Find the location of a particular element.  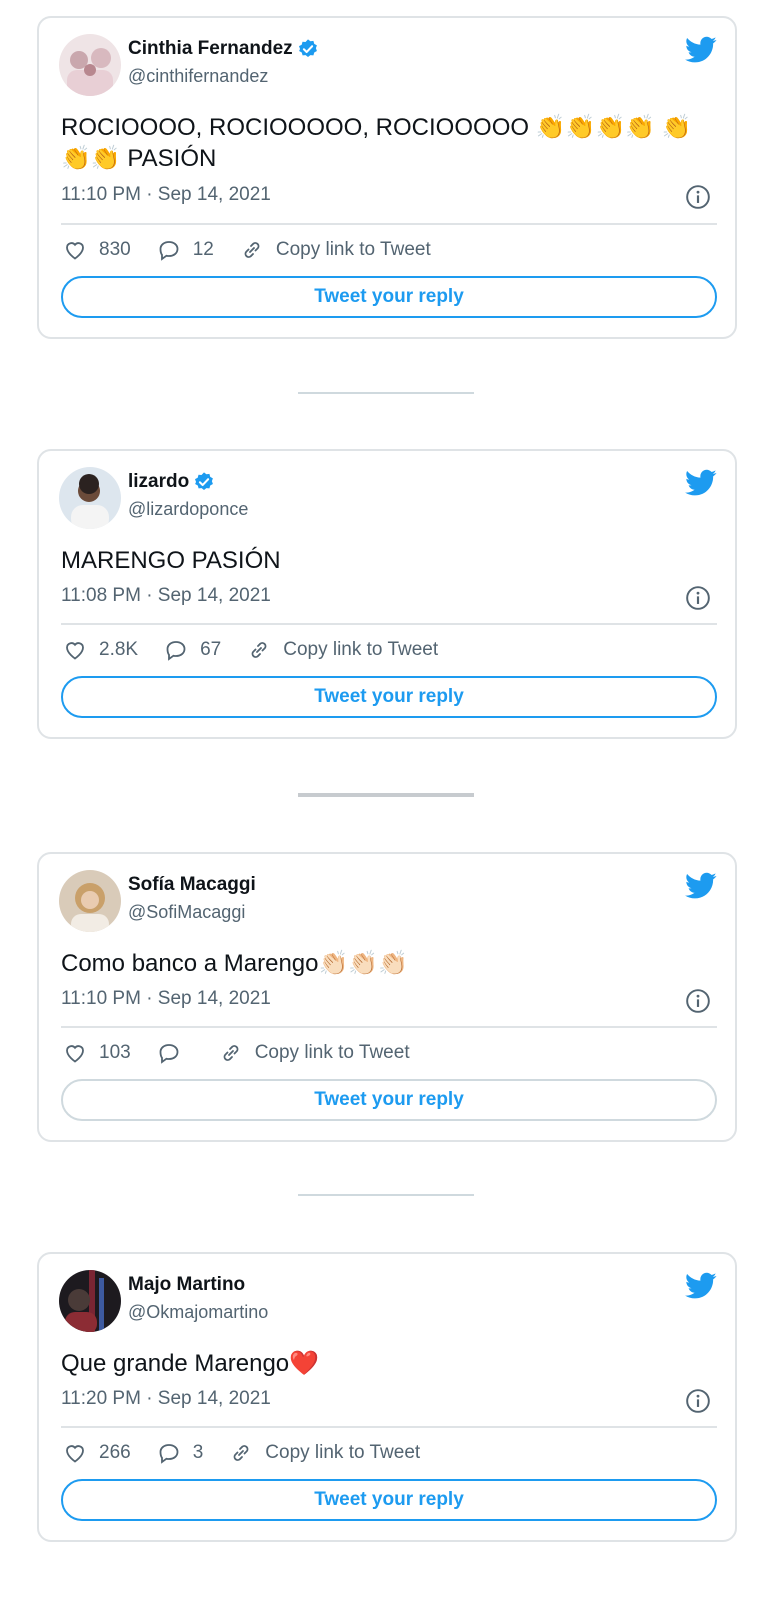

tweet-header: lizardo @lizardoponce is located at coordinates (389, 499).